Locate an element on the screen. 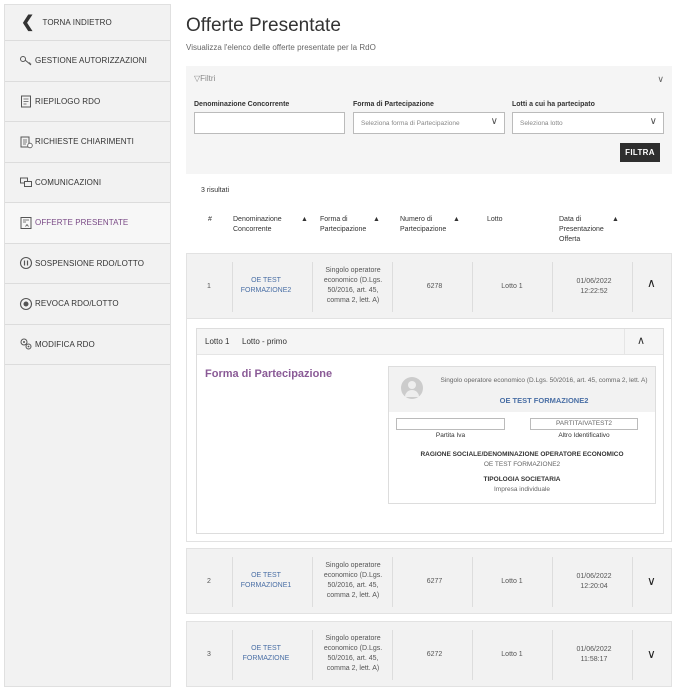  sidebar-item-revoca-rdo-lotto: REVOCA RDO/LOTTO is located at coordinates (87, 304).